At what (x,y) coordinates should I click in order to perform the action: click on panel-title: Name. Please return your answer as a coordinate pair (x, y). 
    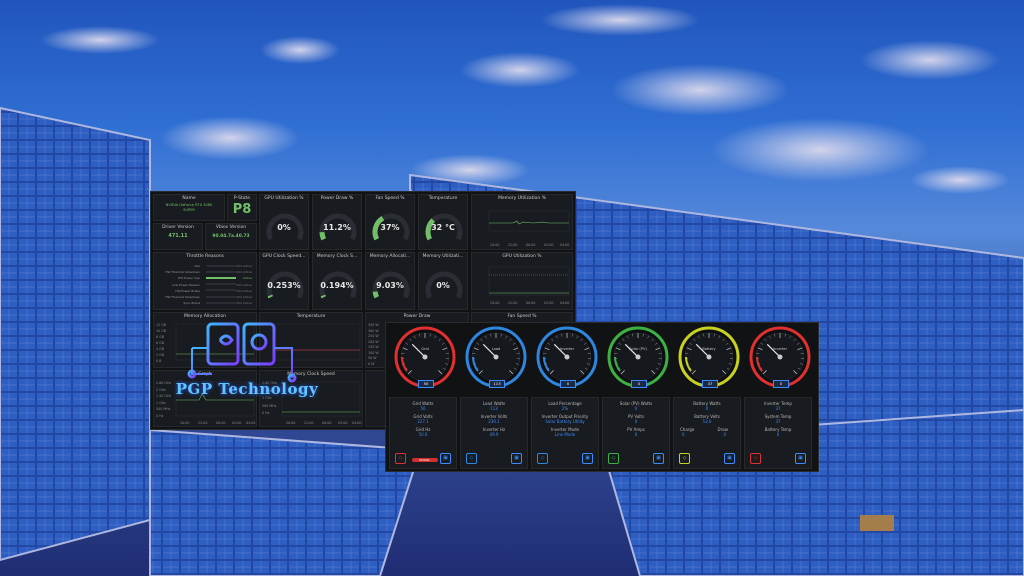
    Looking at the image, I should click on (189, 198).